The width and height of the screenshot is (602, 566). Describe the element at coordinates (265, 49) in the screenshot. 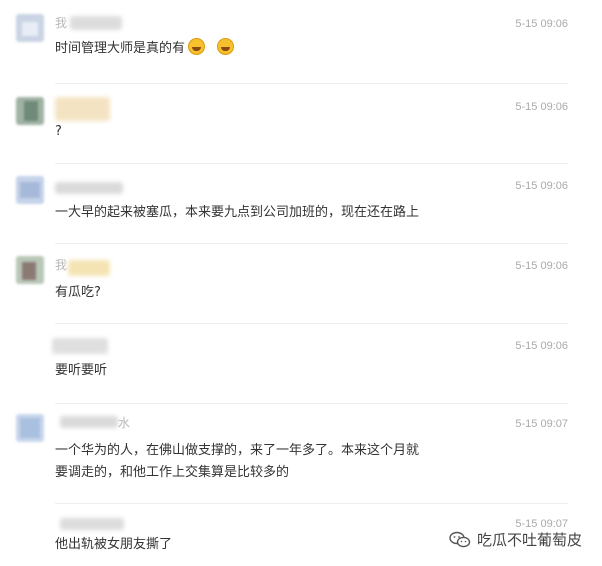

I see `comment-text: 时间管理大师是真的有` at that location.